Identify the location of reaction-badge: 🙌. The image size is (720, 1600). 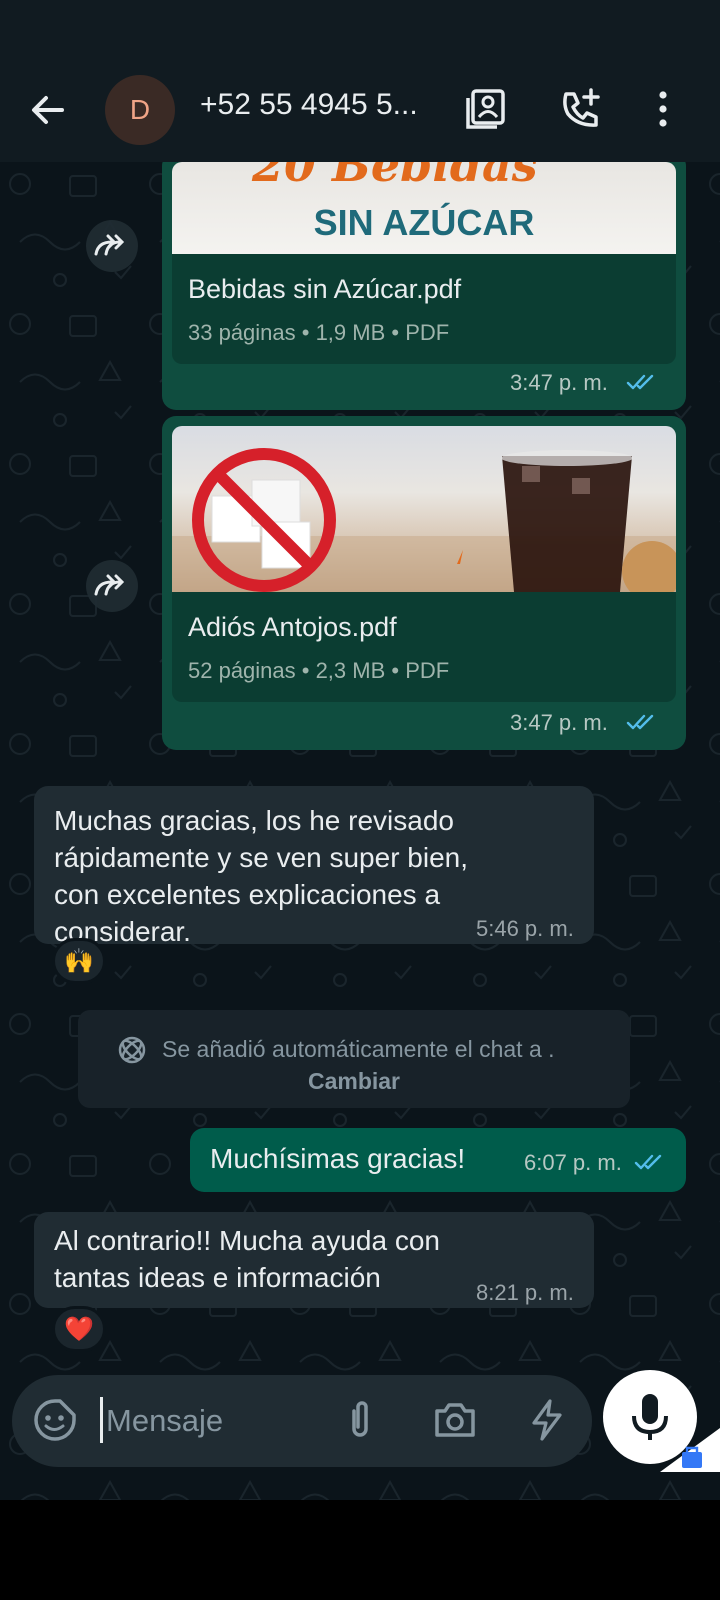
(79, 961).